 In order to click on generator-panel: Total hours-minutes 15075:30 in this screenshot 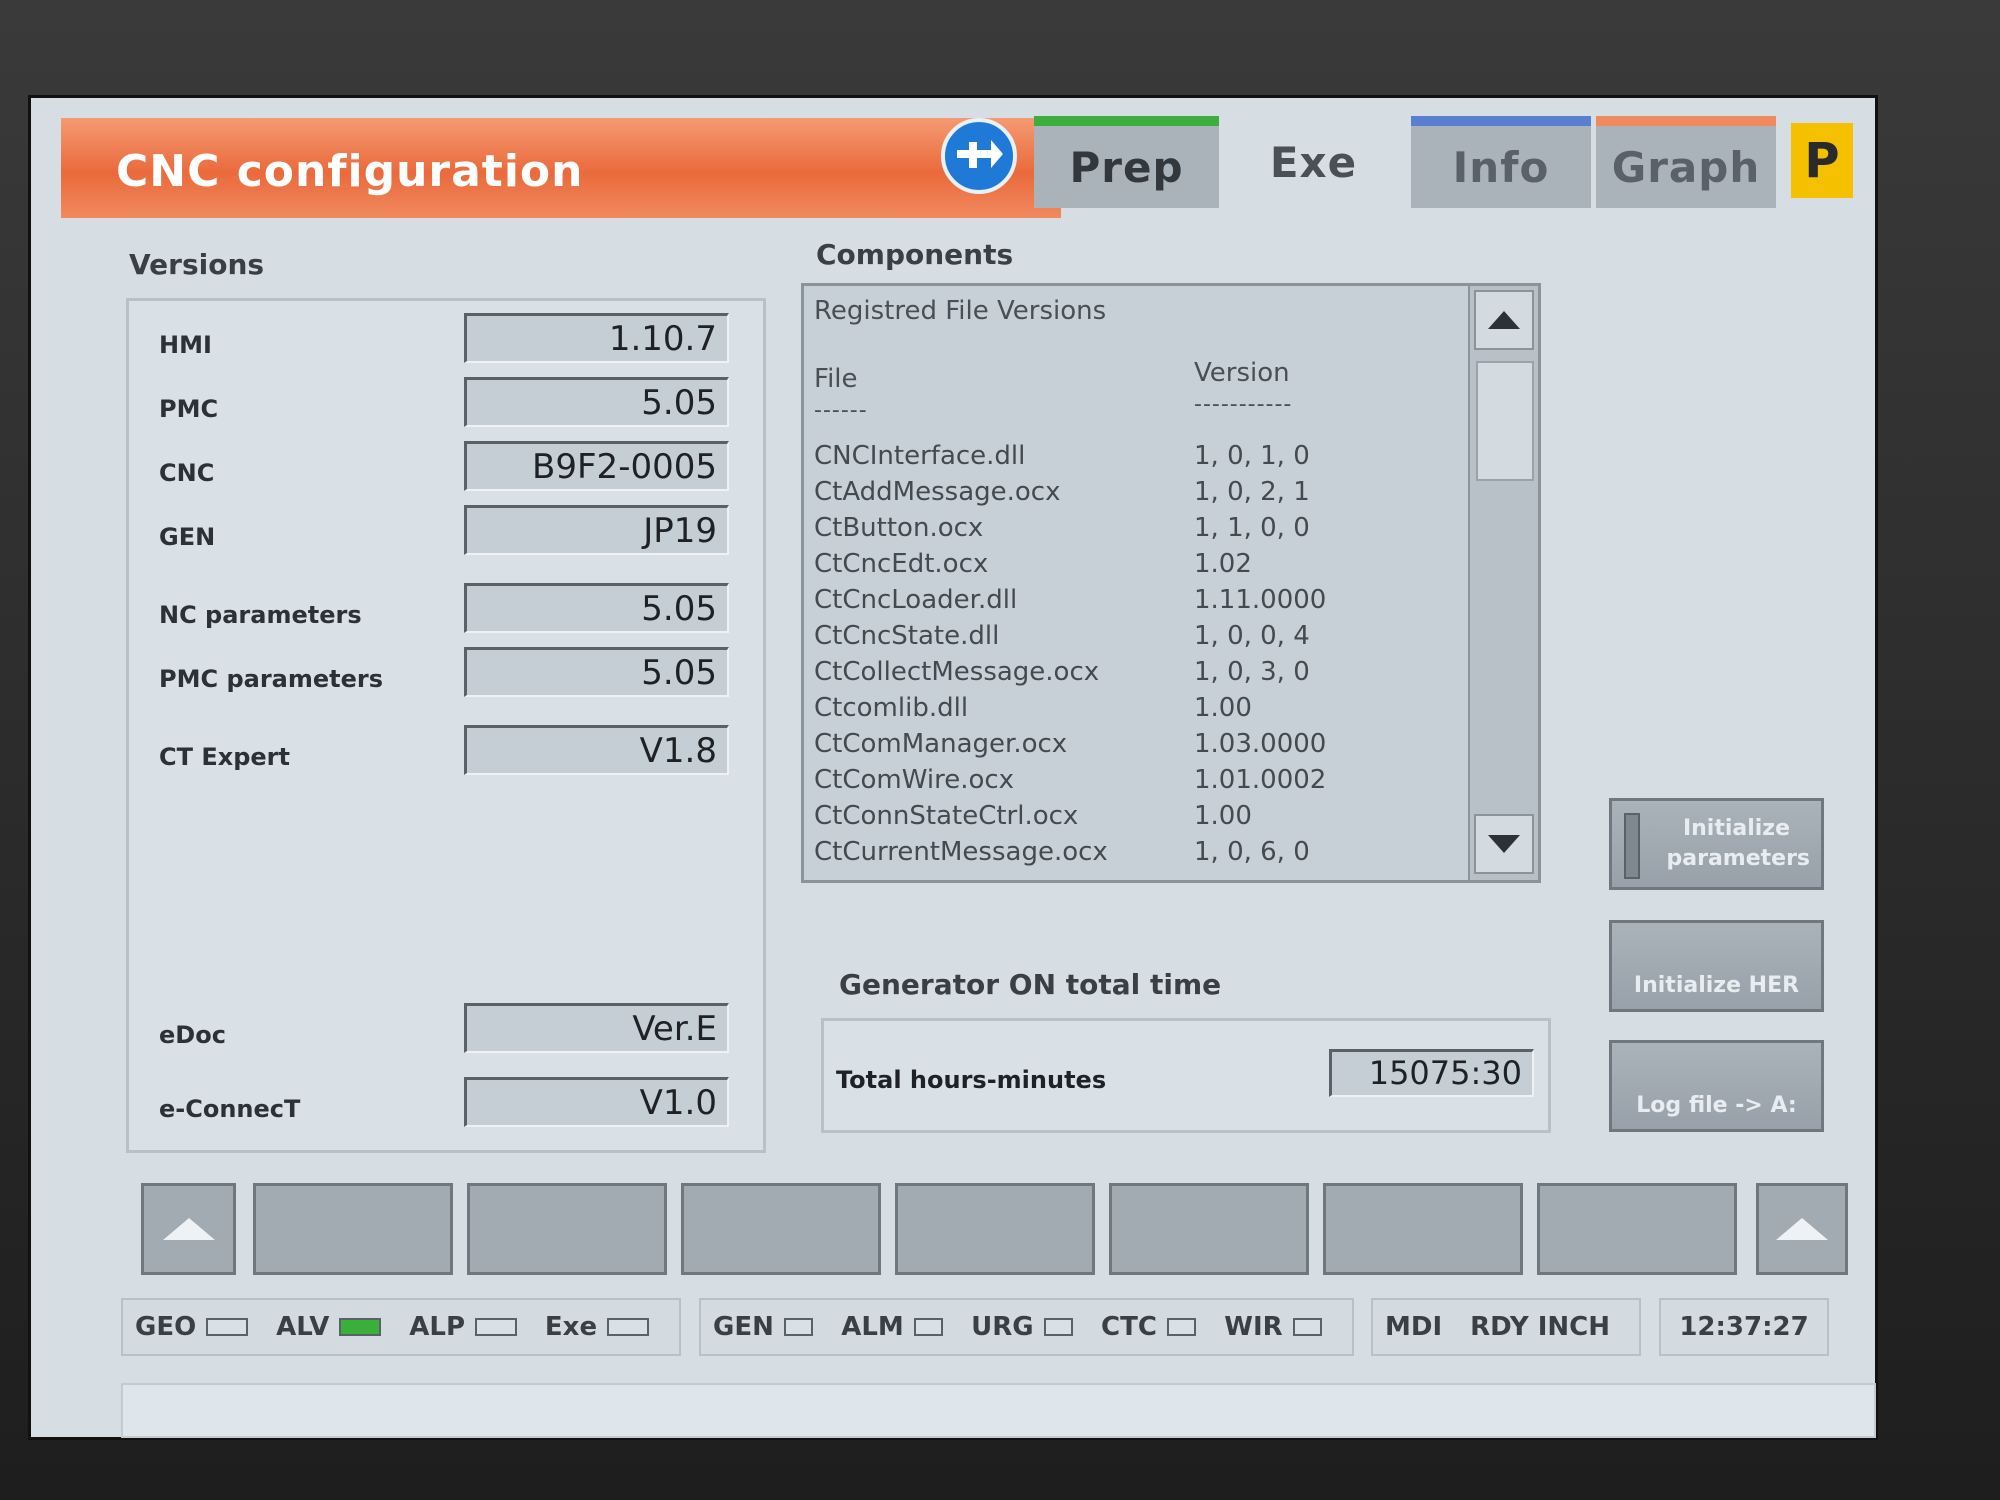, I will do `click(1186, 1075)`.